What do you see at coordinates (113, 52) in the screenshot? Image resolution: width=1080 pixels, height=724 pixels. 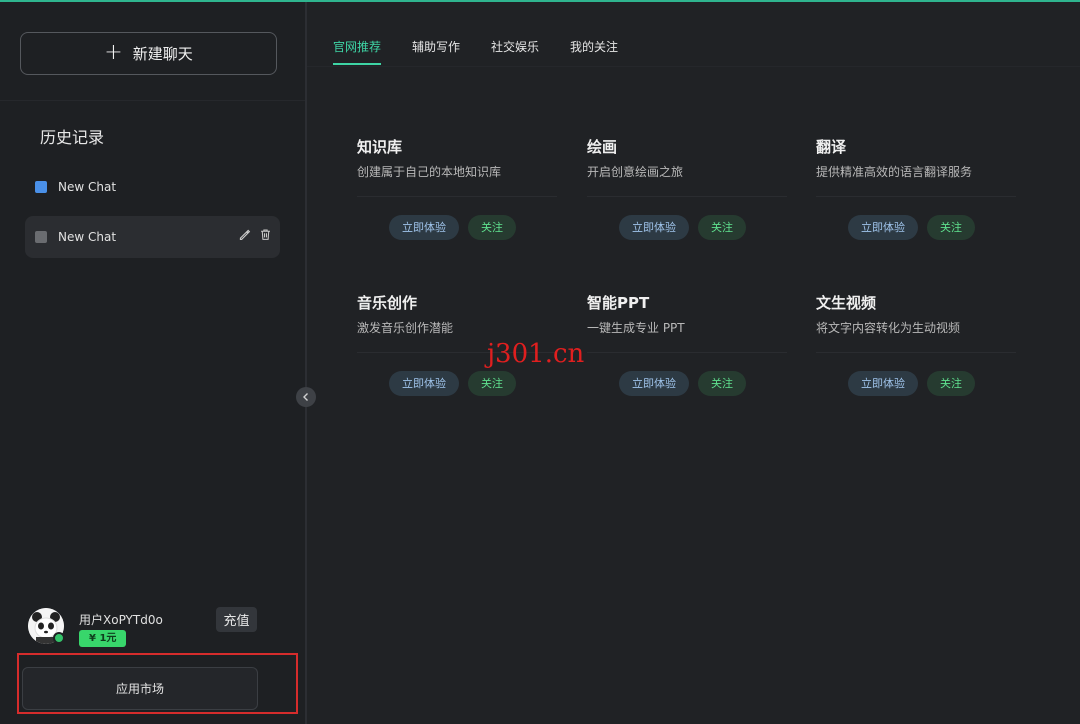 I see `plus-icon: +` at bounding box center [113, 52].